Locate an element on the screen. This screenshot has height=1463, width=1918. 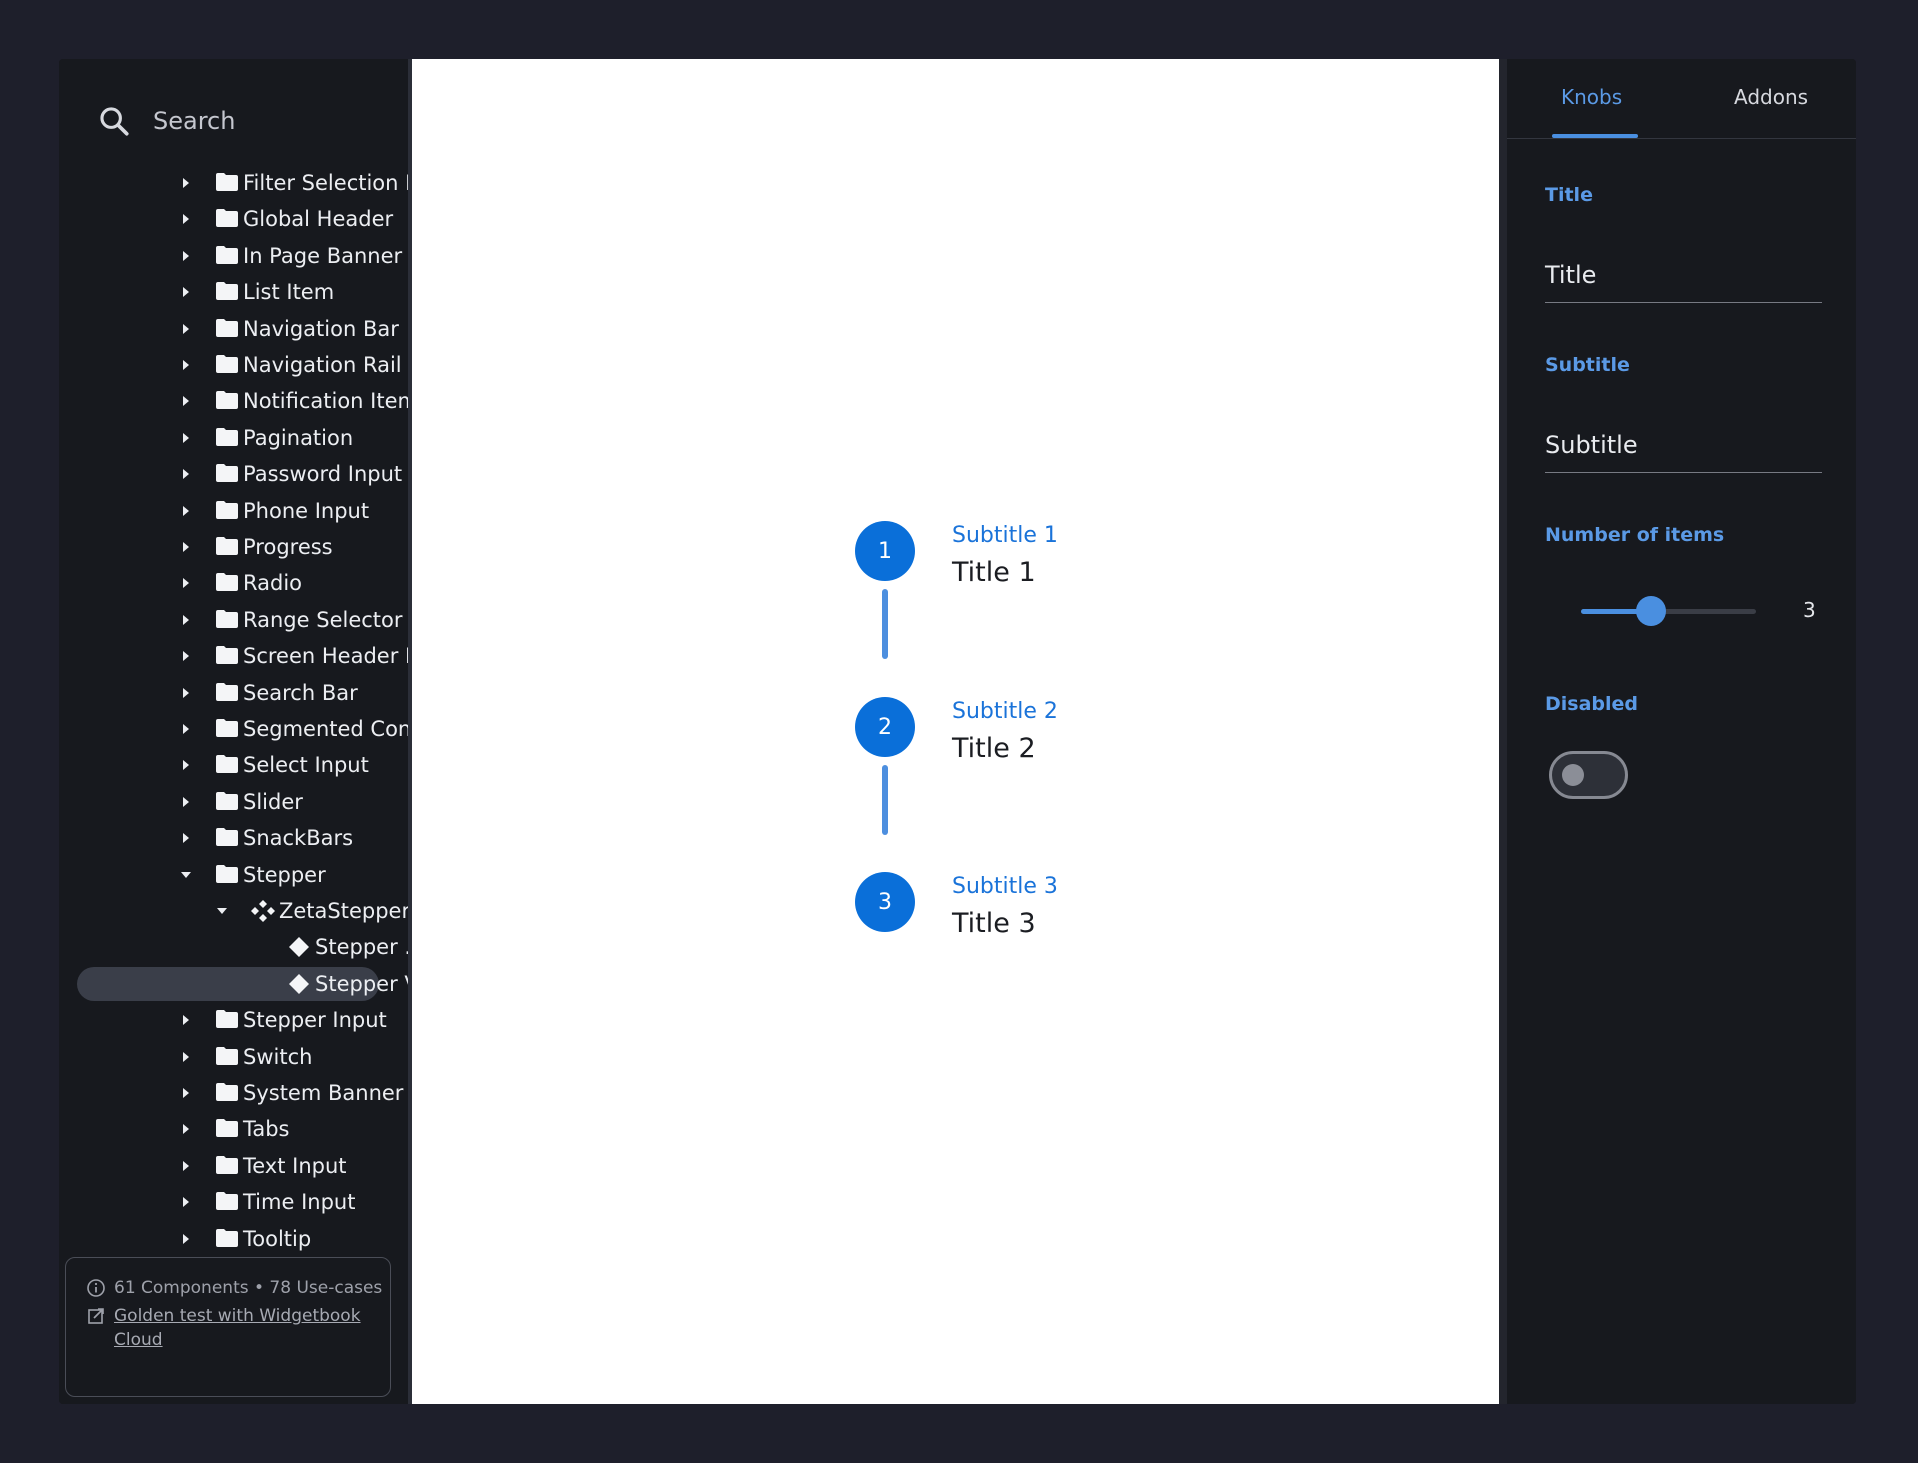
tree-item: Navigation Rail is located at coordinates (233, 365).